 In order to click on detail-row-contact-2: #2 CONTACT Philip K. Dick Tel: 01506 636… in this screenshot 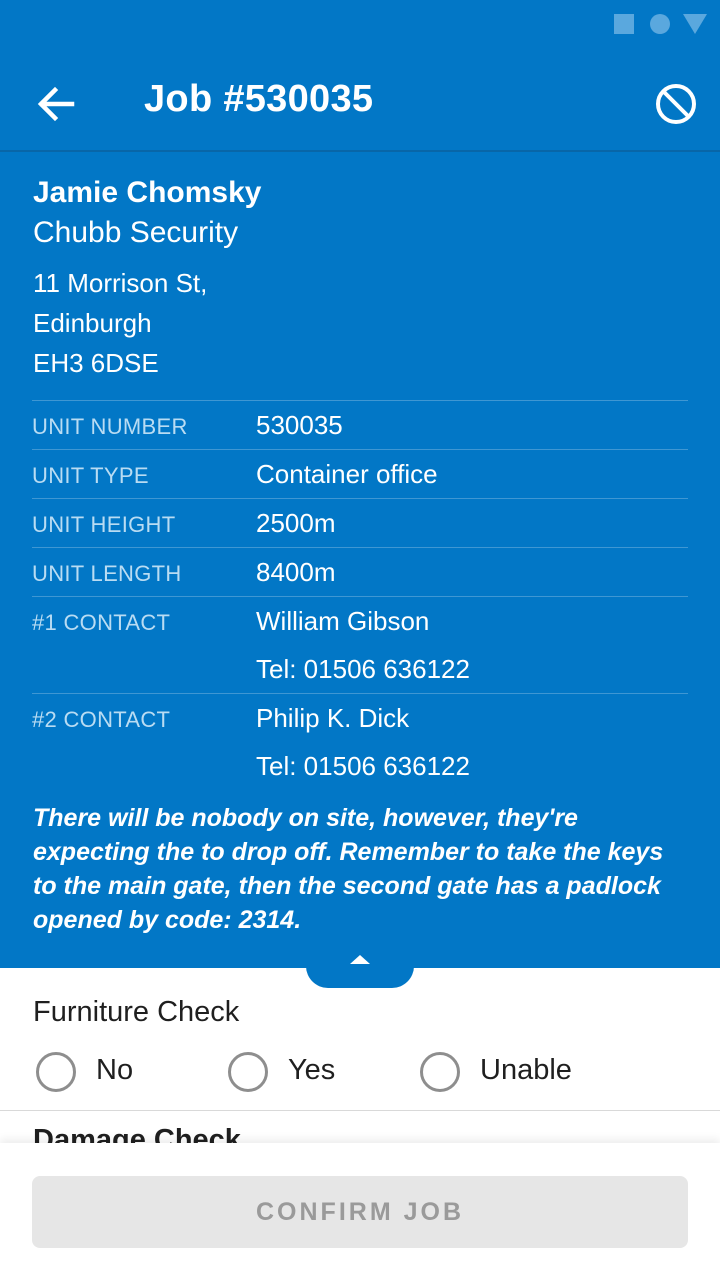, I will do `click(360, 741)`.